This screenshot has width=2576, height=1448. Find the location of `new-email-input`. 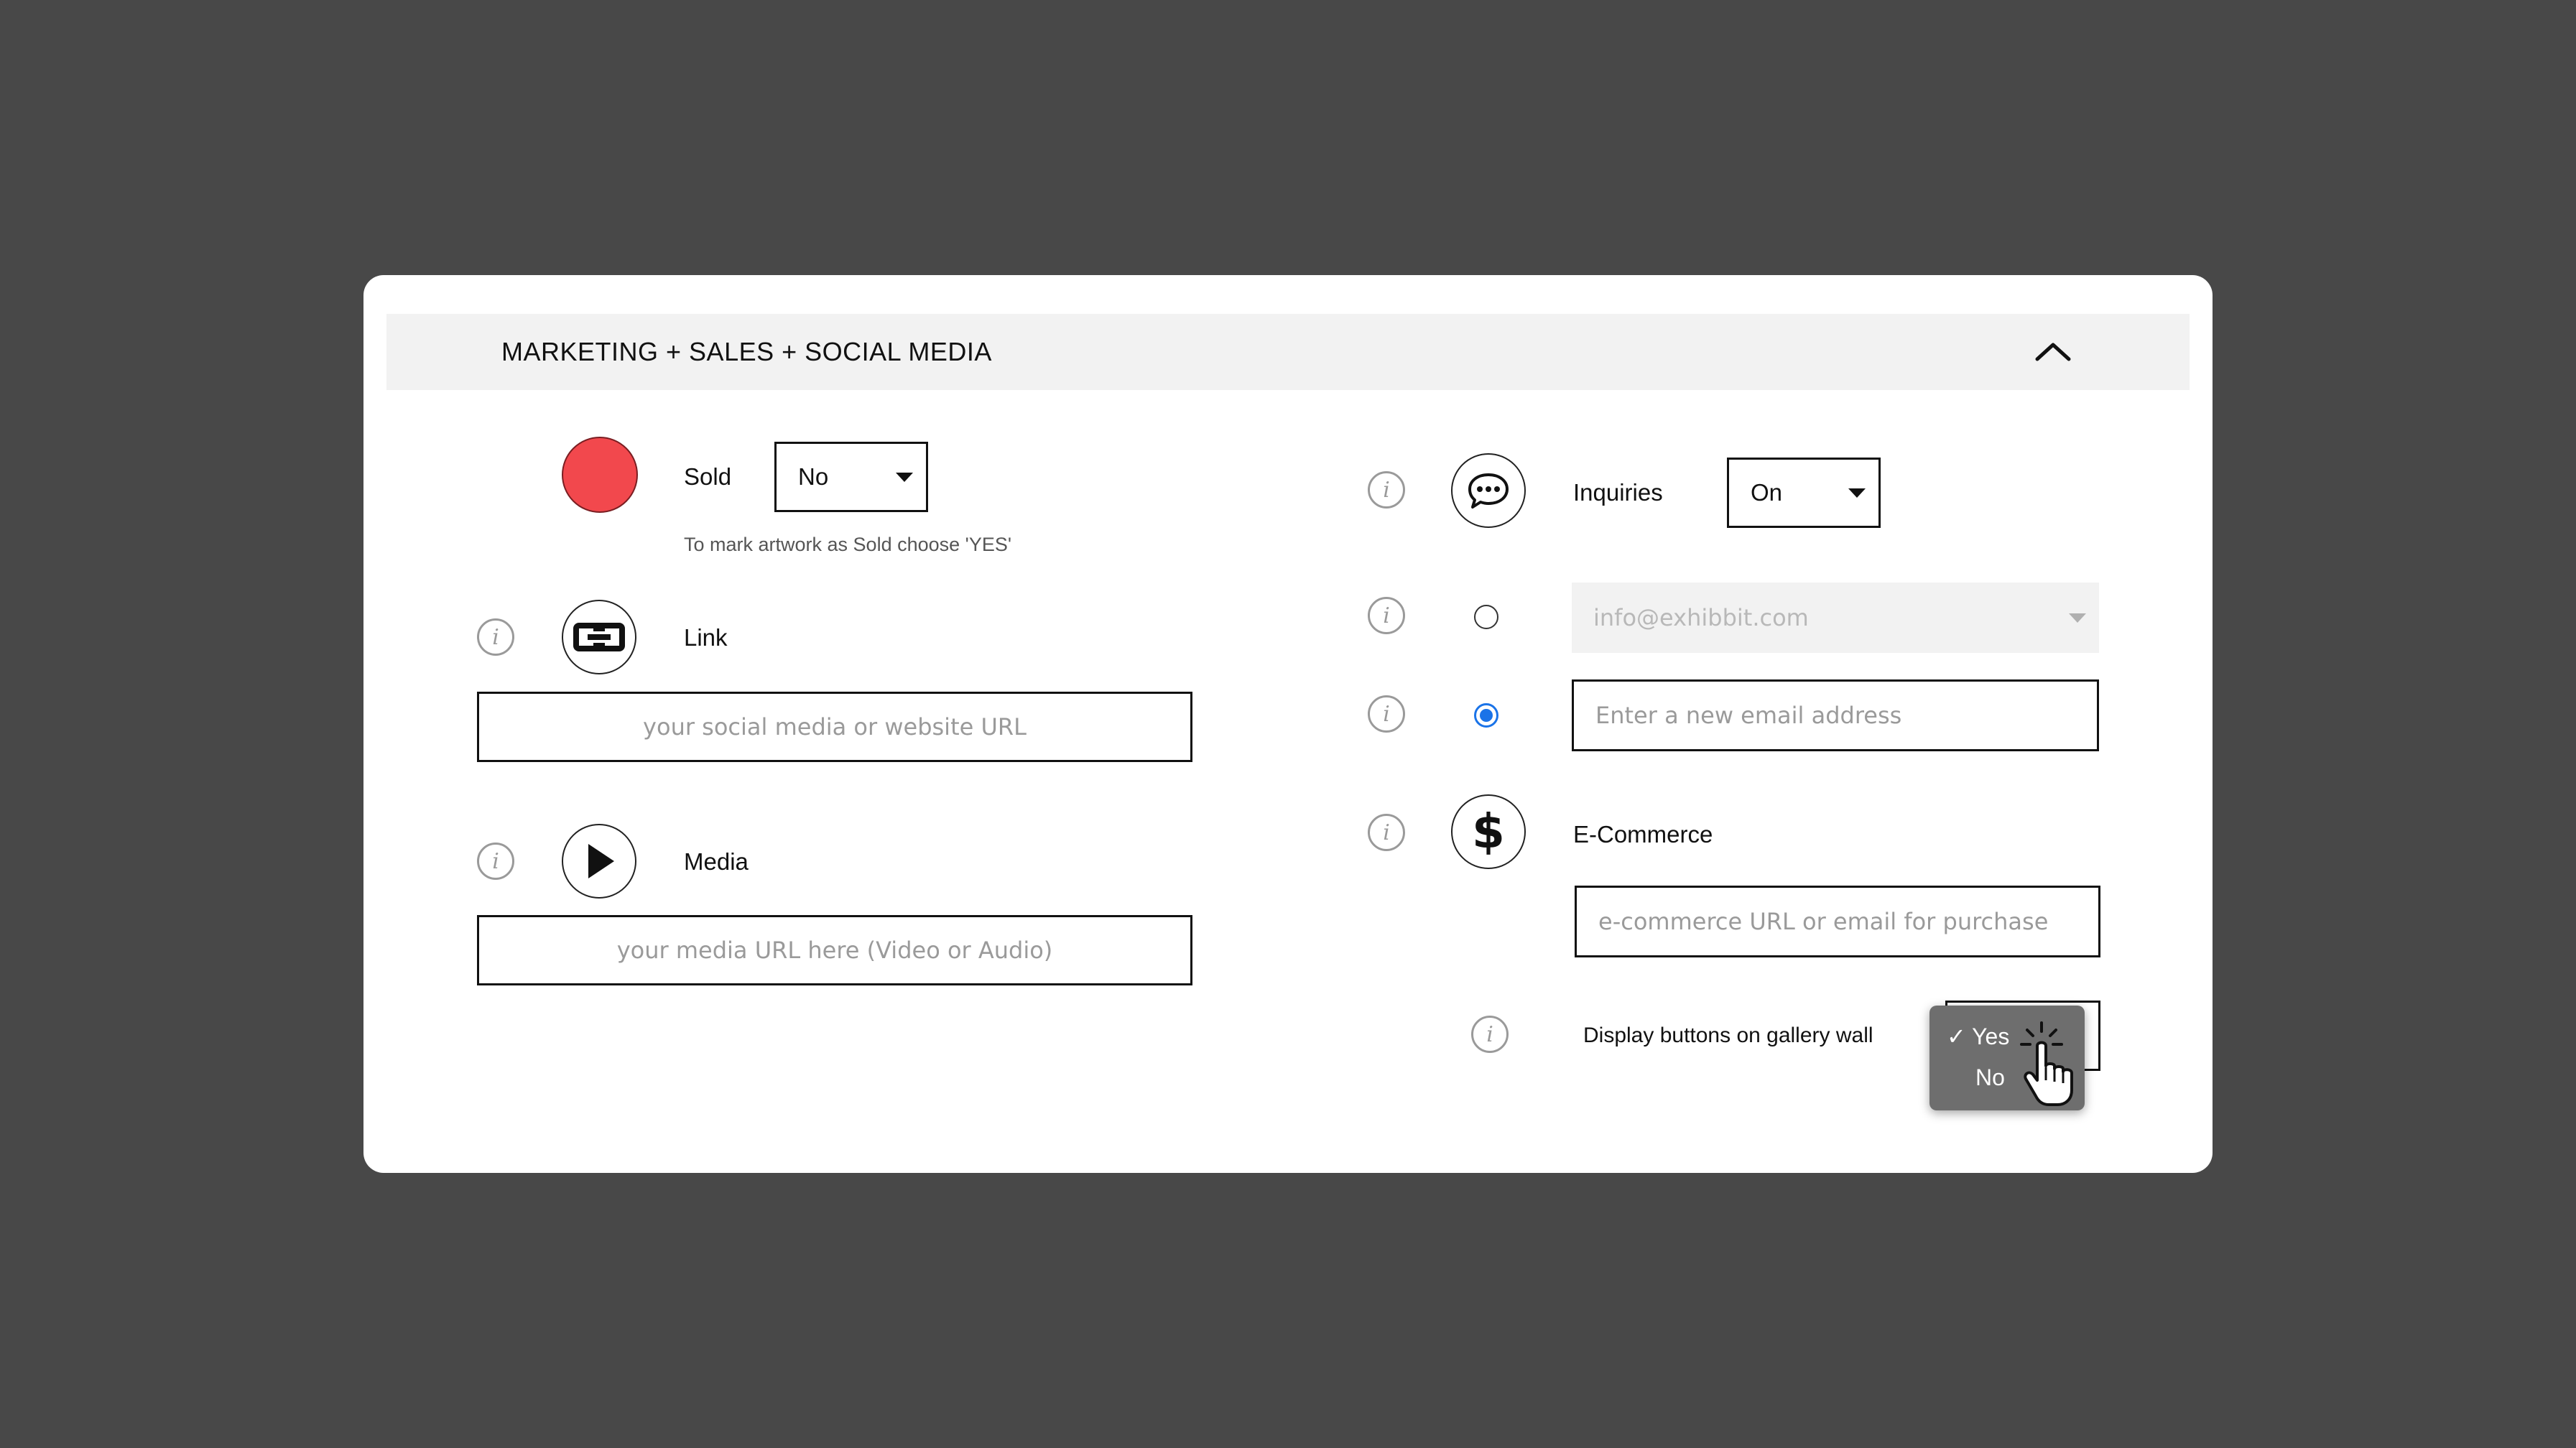

new-email-input is located at coordinates (1835, 715).